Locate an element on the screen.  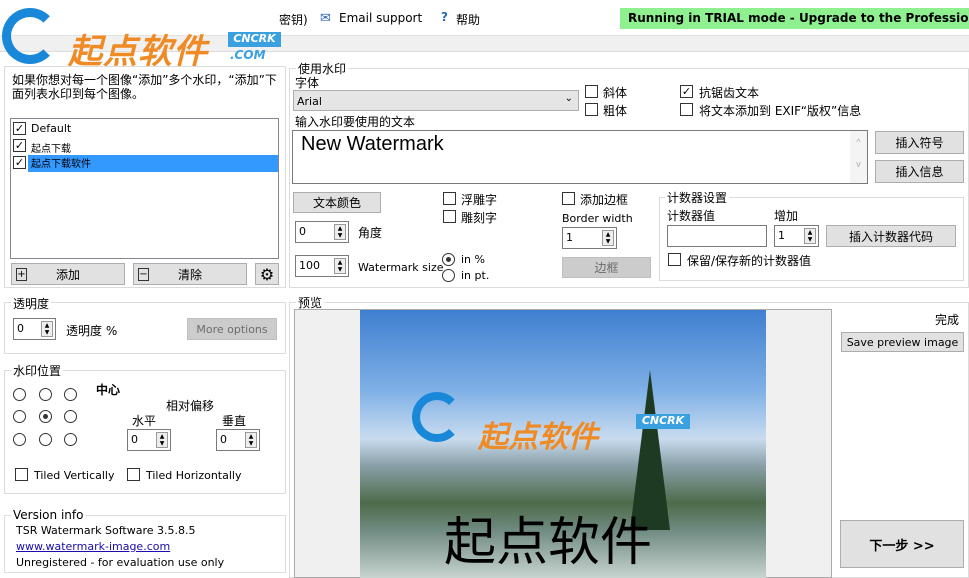
v-value: 0 is located at coordinates (223, 439).